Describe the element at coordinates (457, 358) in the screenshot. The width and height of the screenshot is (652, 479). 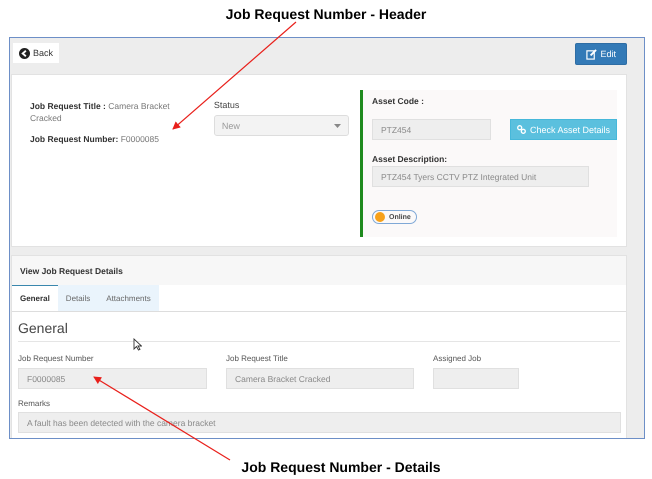
I see `field-label: Assigned Job` at that location.